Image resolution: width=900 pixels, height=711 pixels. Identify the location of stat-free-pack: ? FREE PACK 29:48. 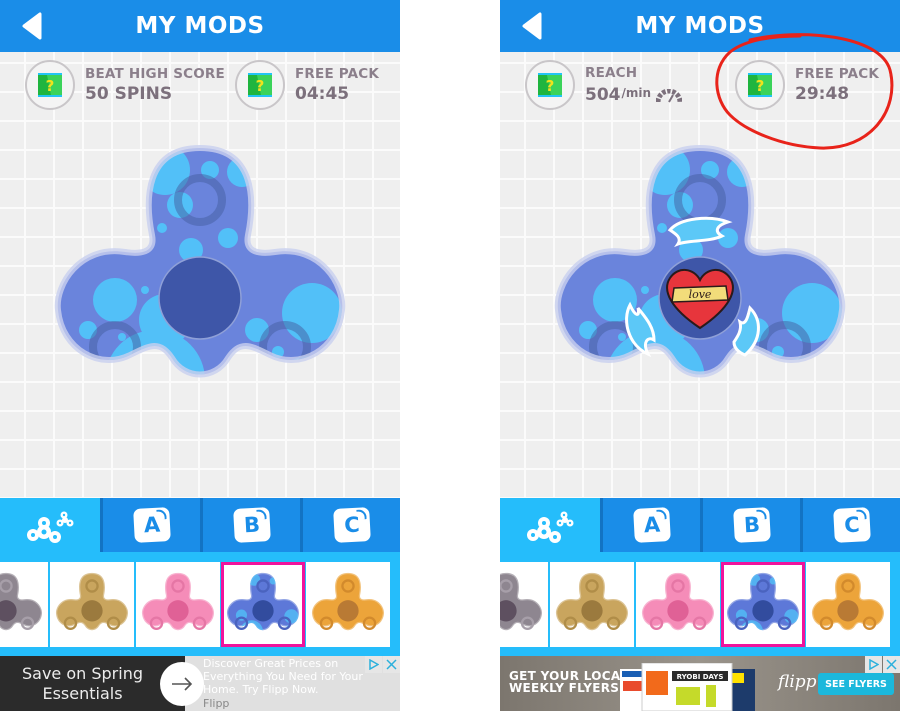
(807, 85).